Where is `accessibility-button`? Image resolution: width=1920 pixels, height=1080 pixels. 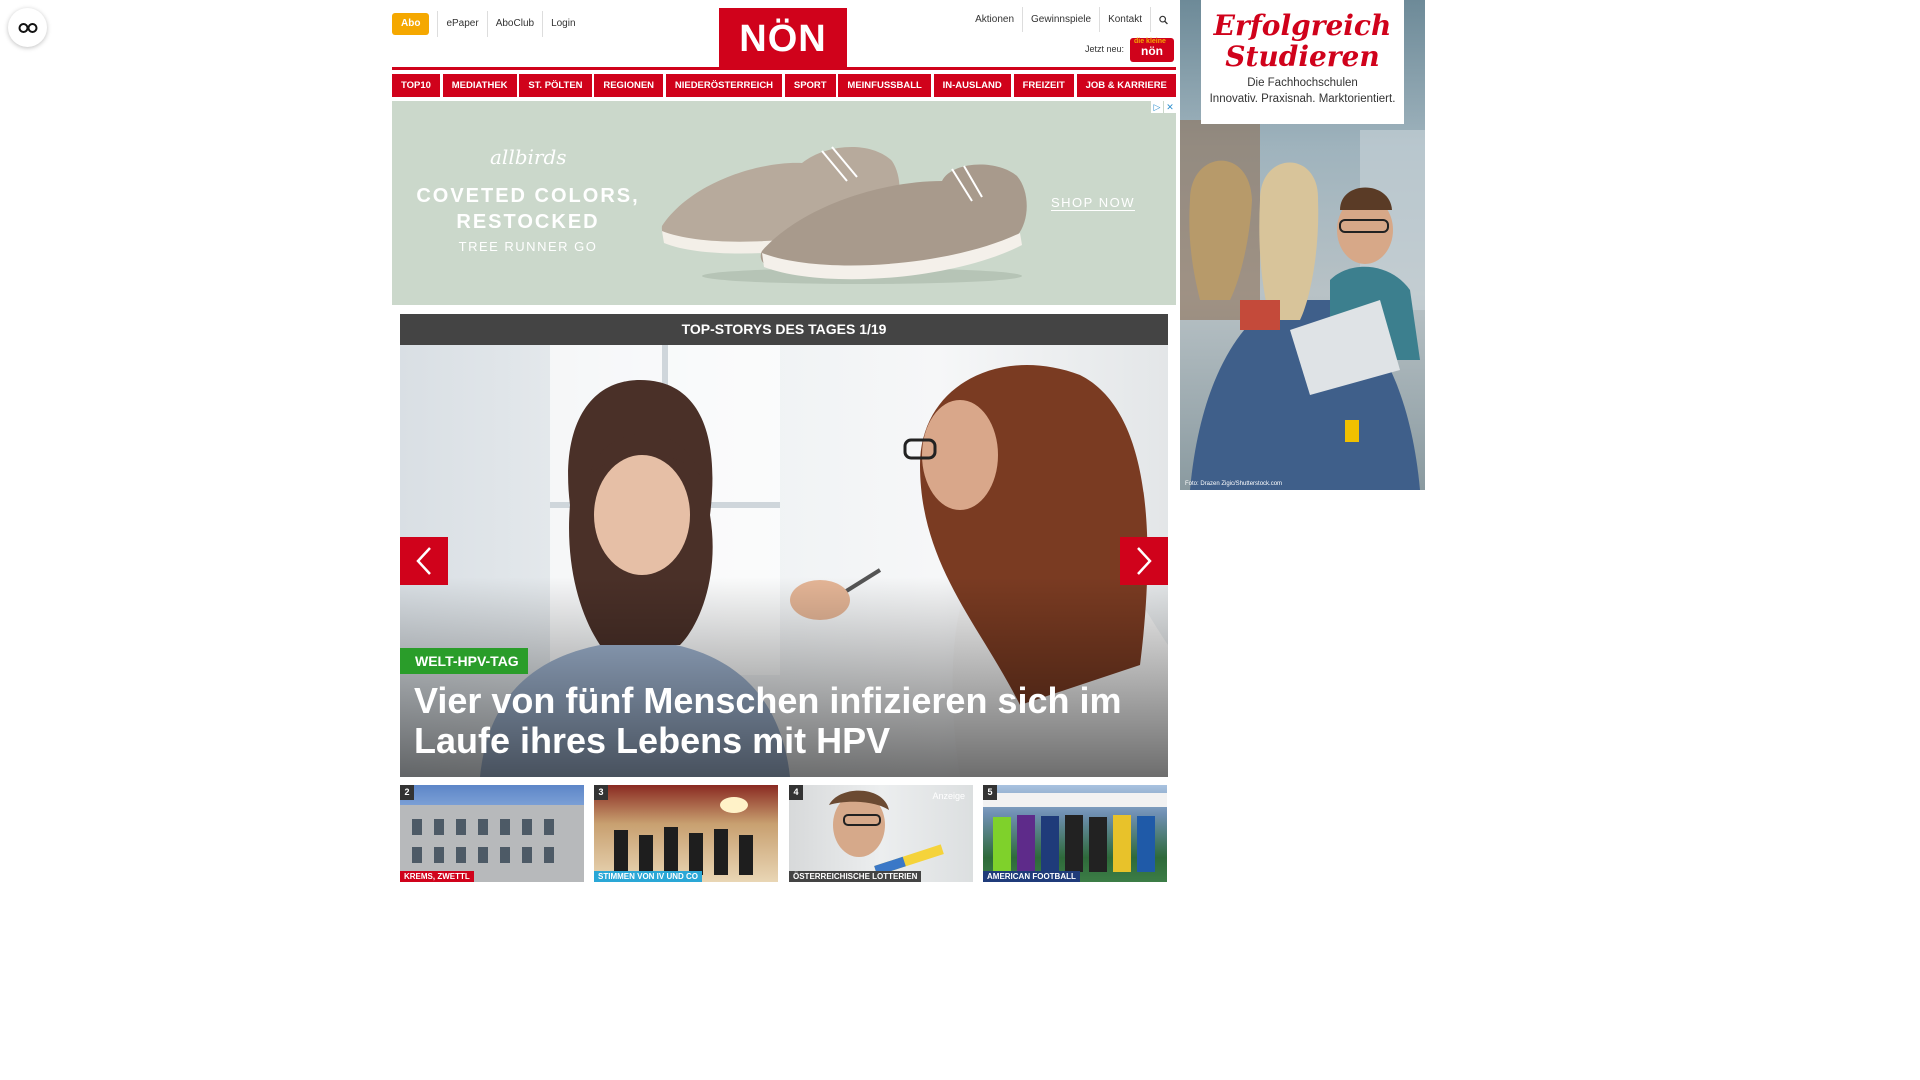 accessibility-button is located at coordinates (27, 27).